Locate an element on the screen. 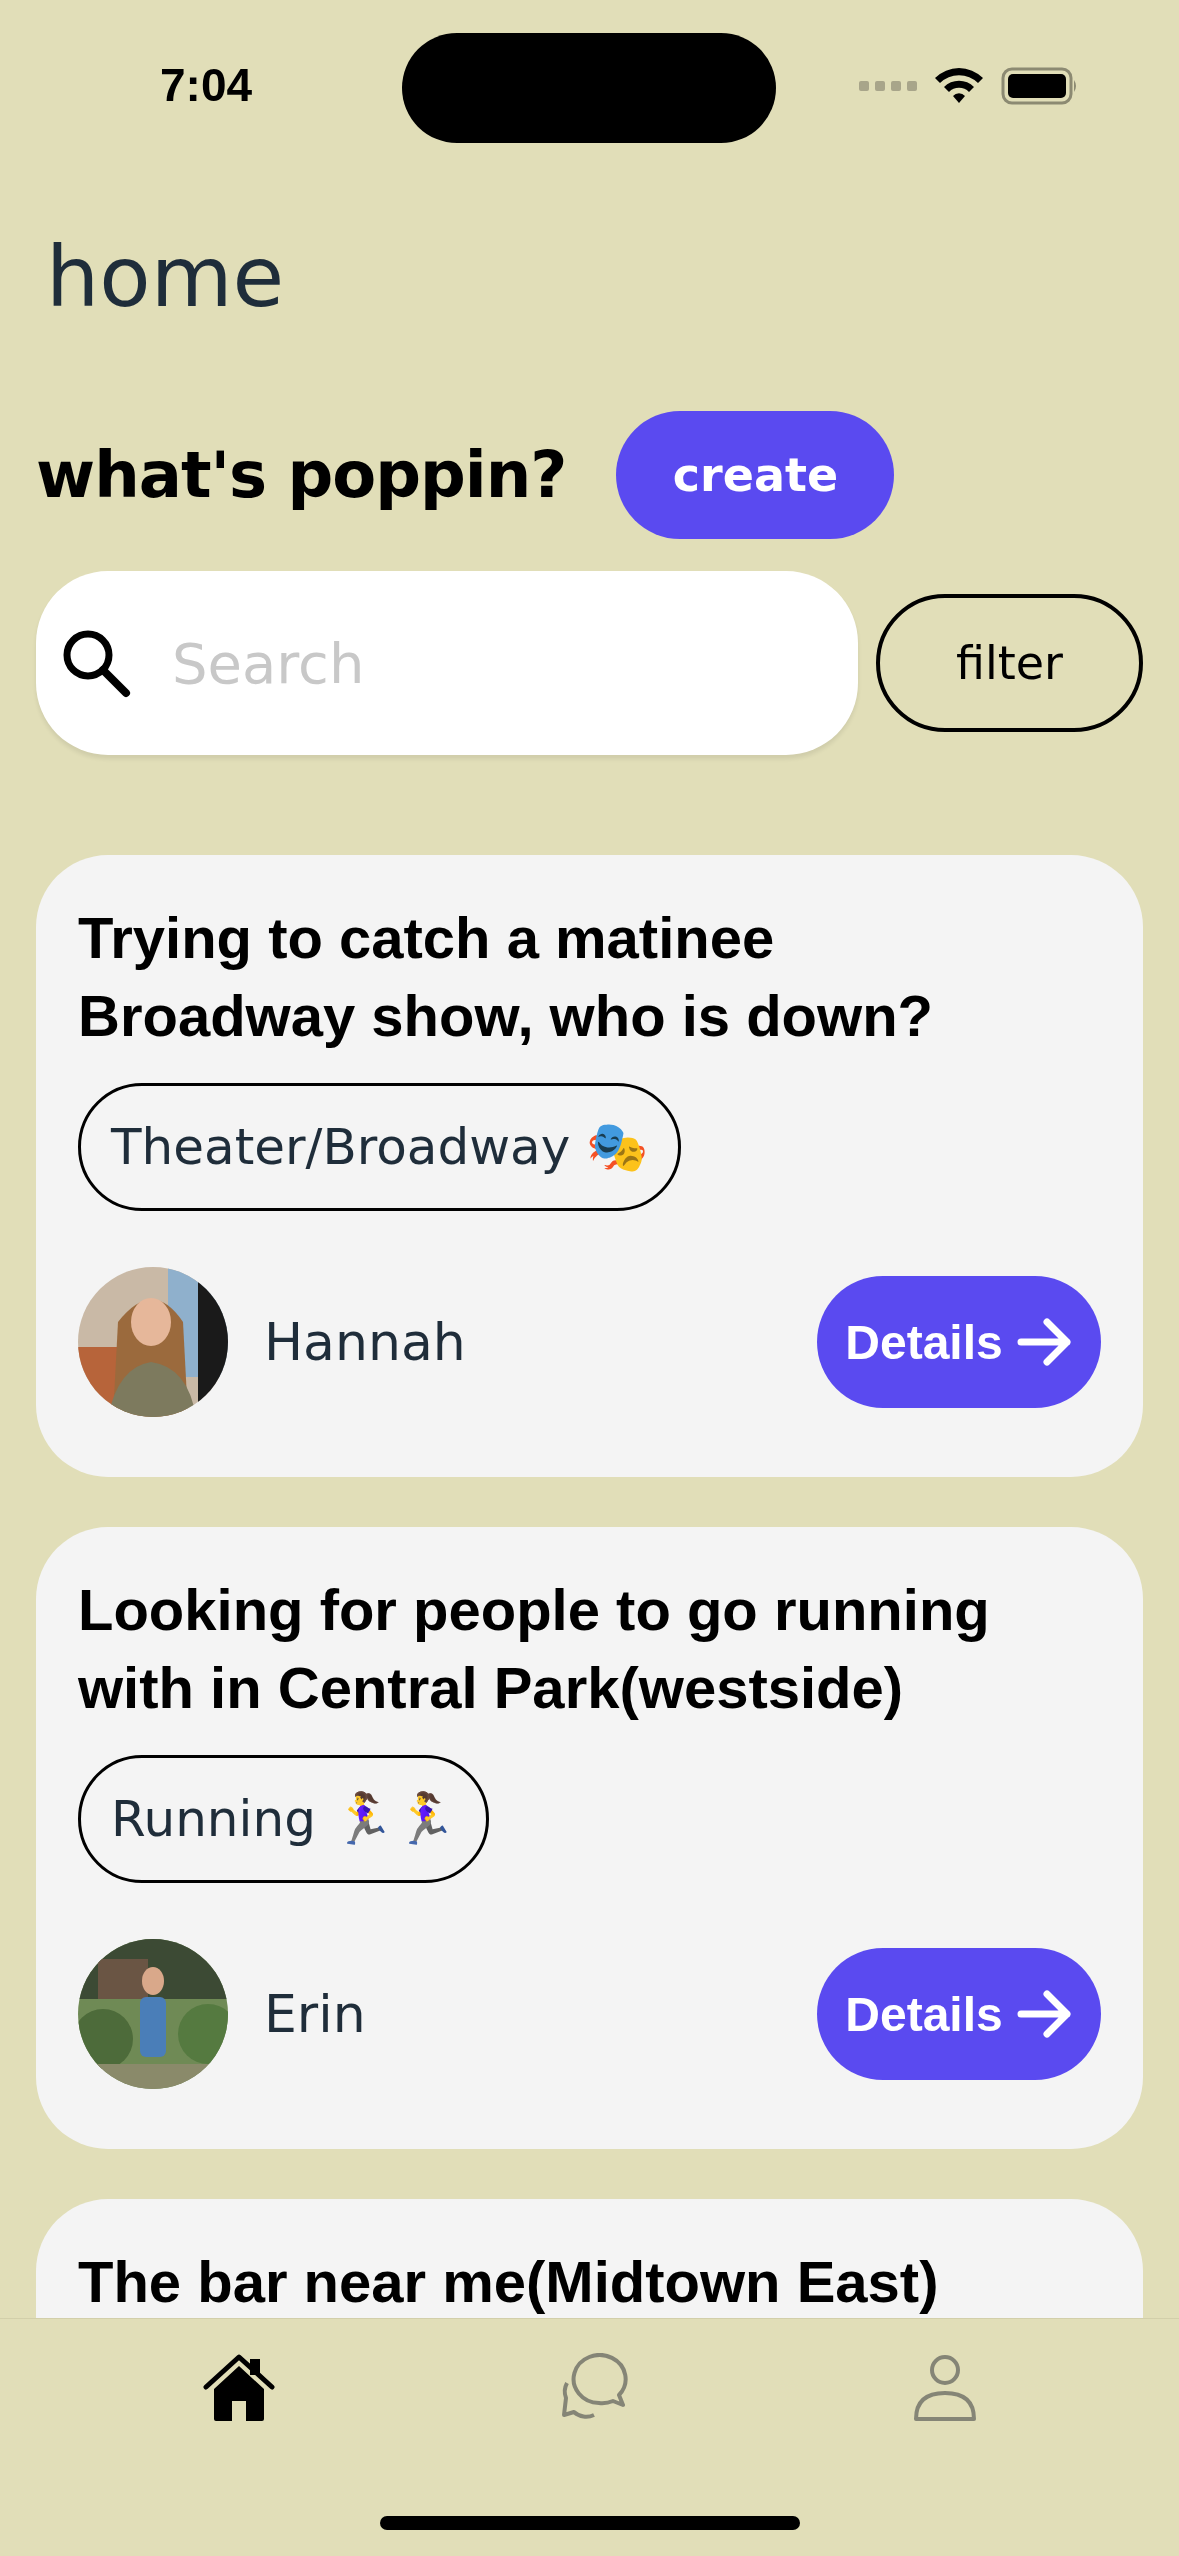 This screenshot has height=2556, width=1179. profile-tab is located at coordinates (944, 2388).